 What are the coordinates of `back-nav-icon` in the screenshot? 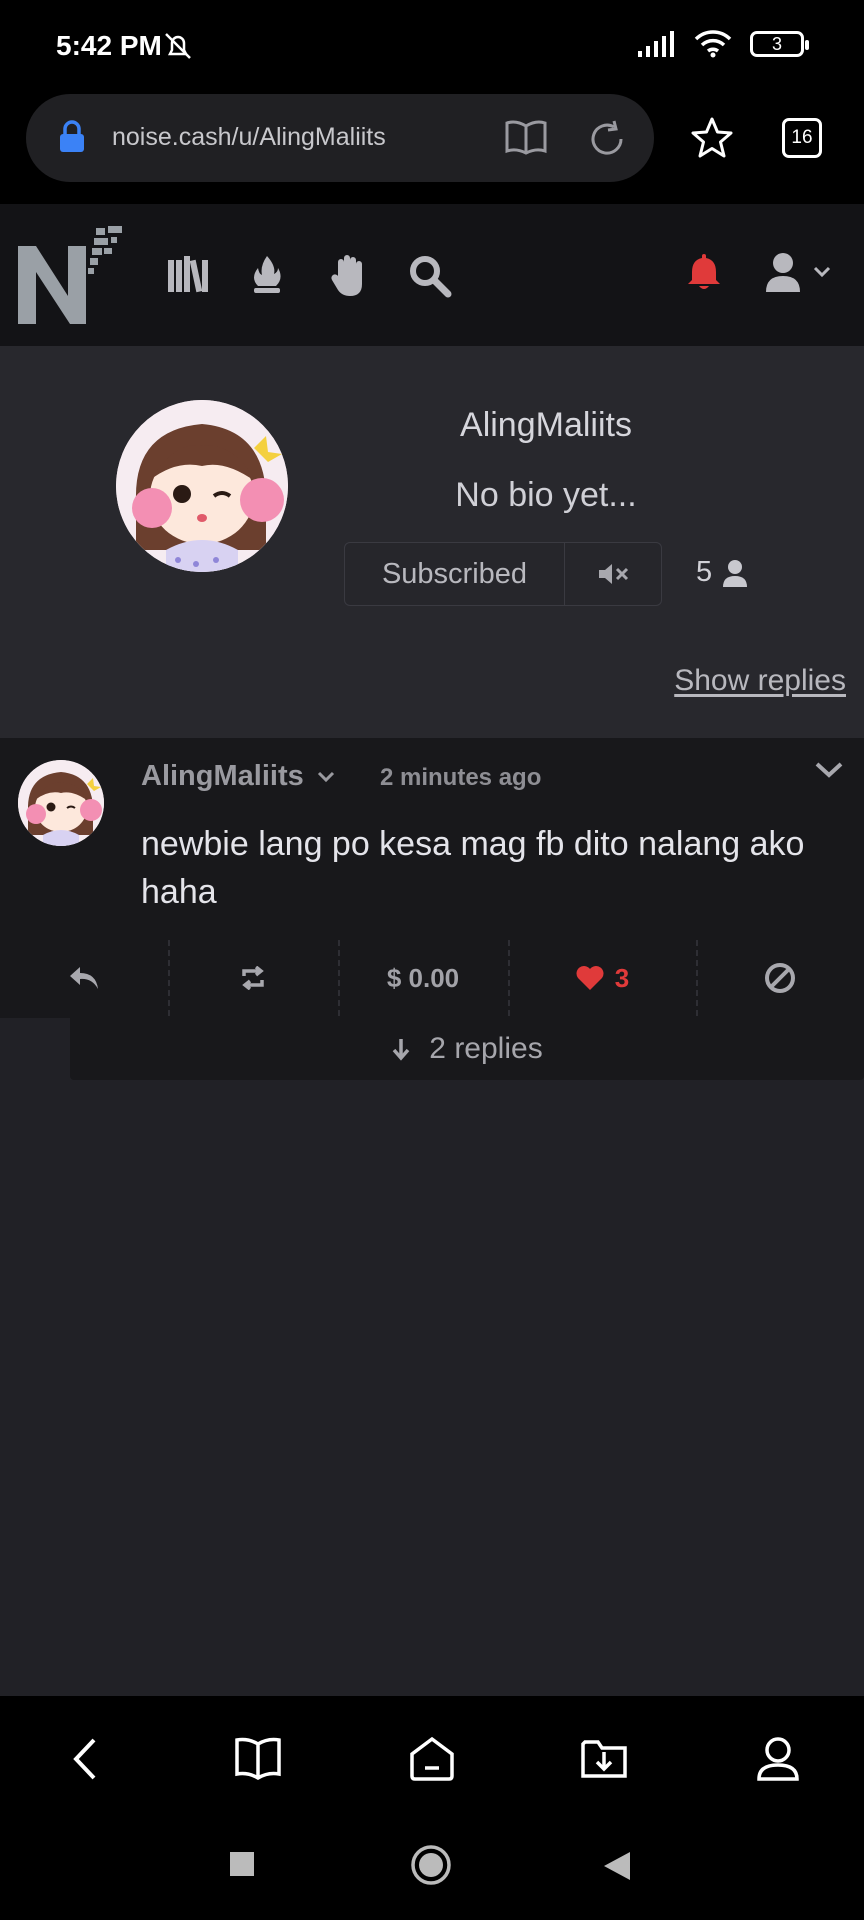 It's located at (617, 1866).